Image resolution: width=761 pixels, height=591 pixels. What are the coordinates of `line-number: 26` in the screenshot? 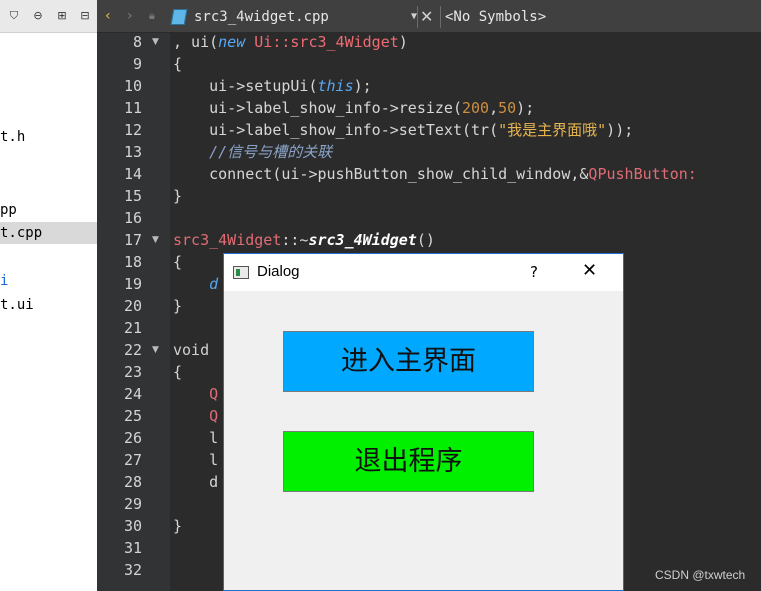 It's located at (132, 438).